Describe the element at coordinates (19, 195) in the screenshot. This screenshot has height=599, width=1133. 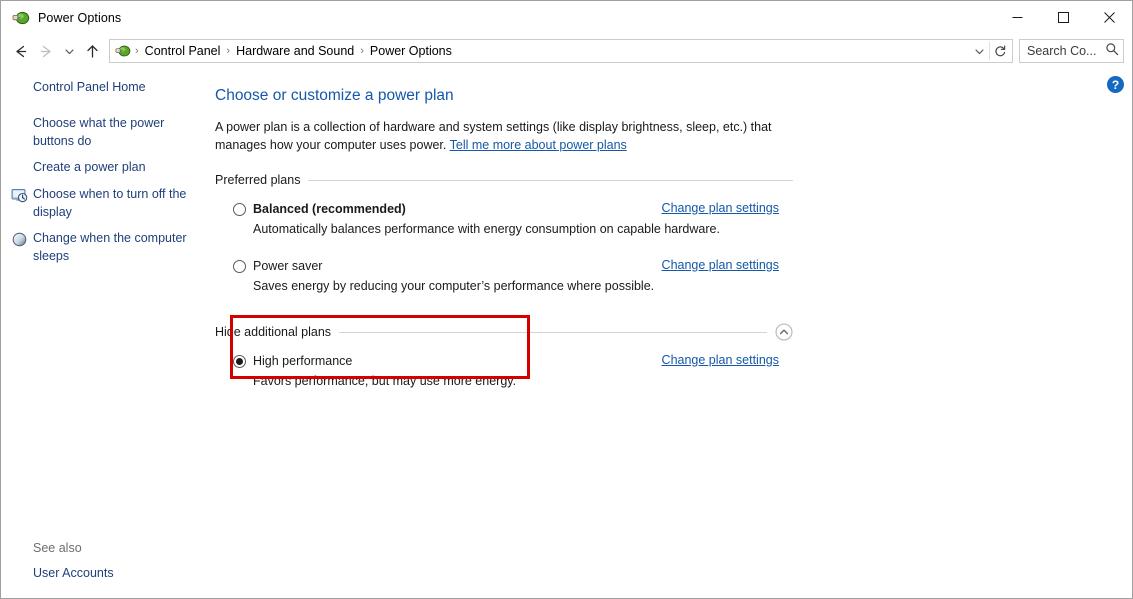
I see `monitor-clock-icon` at that location.